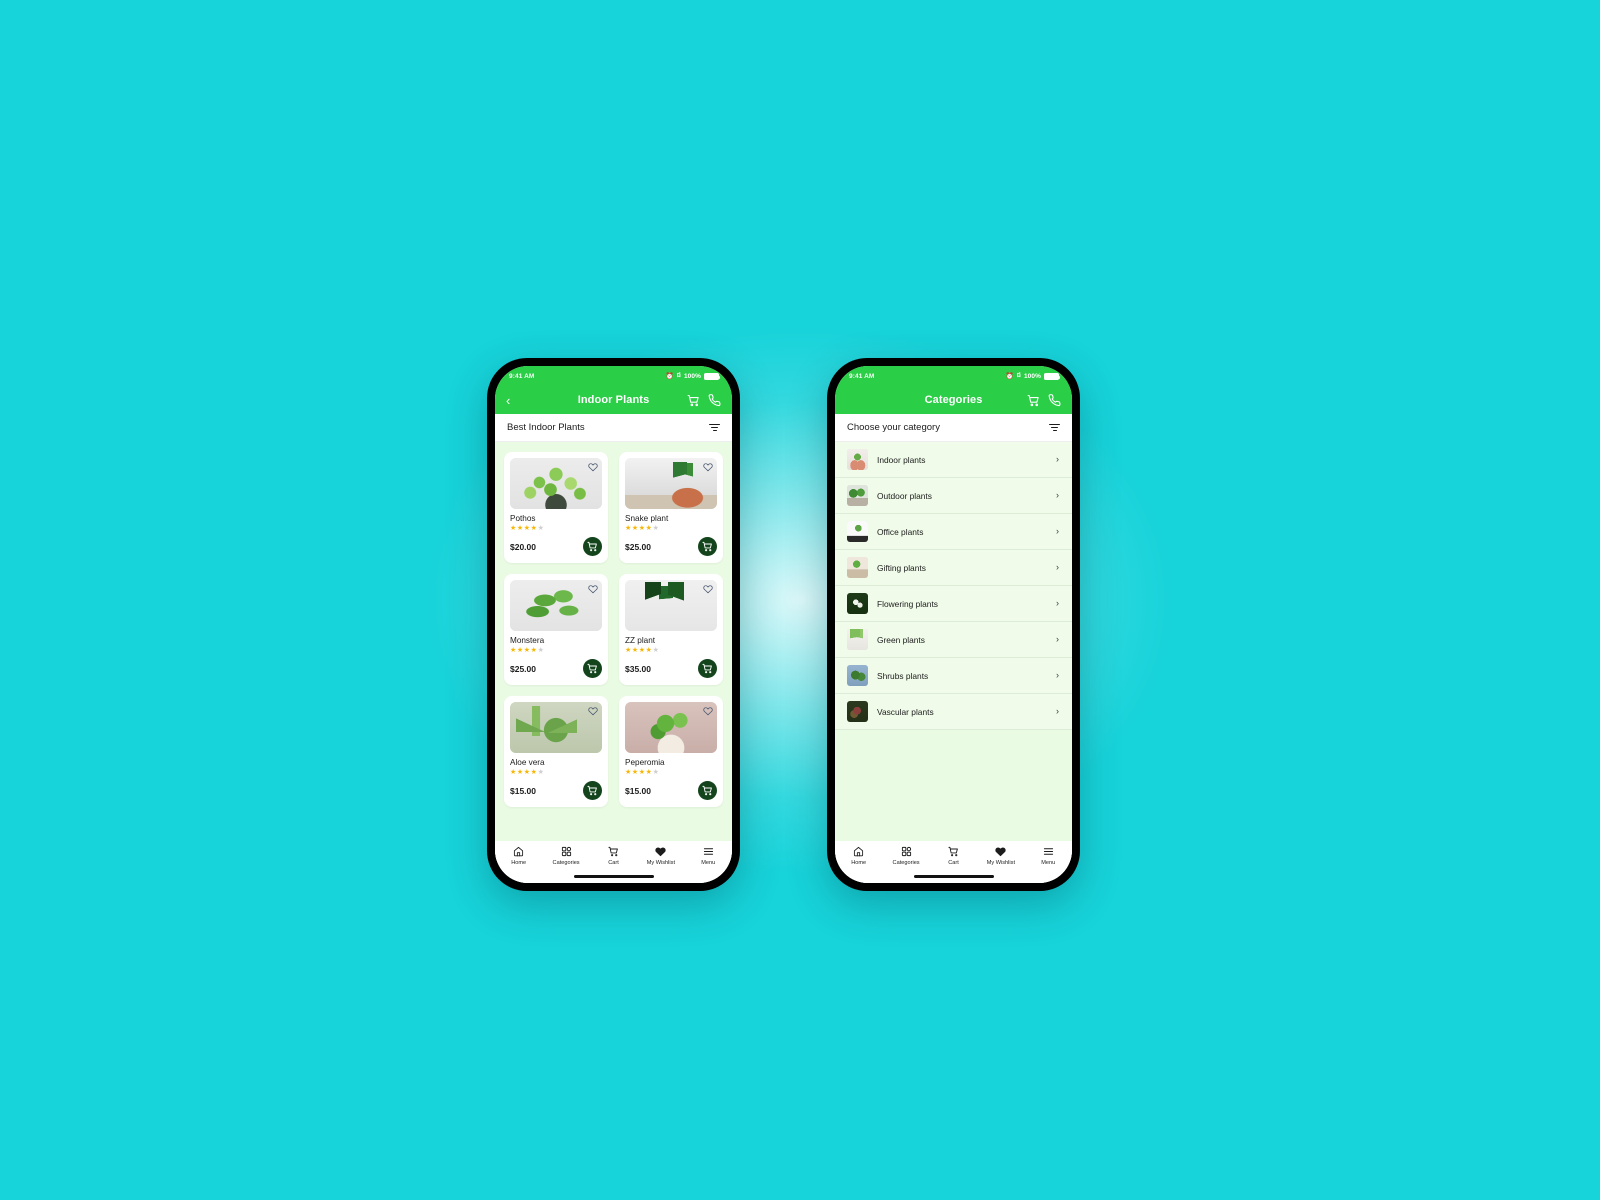  Describe the element at coordinates (647, 518) in the screenshot. I see `product-name: Snake plant` at that location.